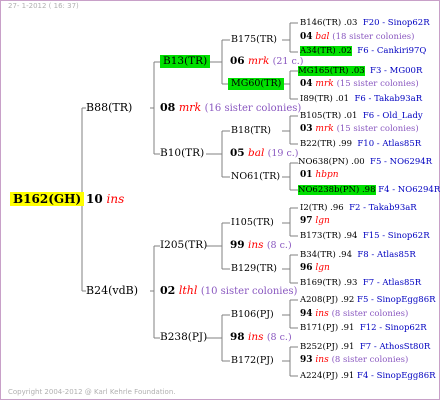 Image resolution: width=440 pixels, height=400 pixels. Describe the element at coordinates (360, 144) in the screenshot. I see `gen5-leaf: B22(TR) .99 F10 - Atlas85R` at that location.